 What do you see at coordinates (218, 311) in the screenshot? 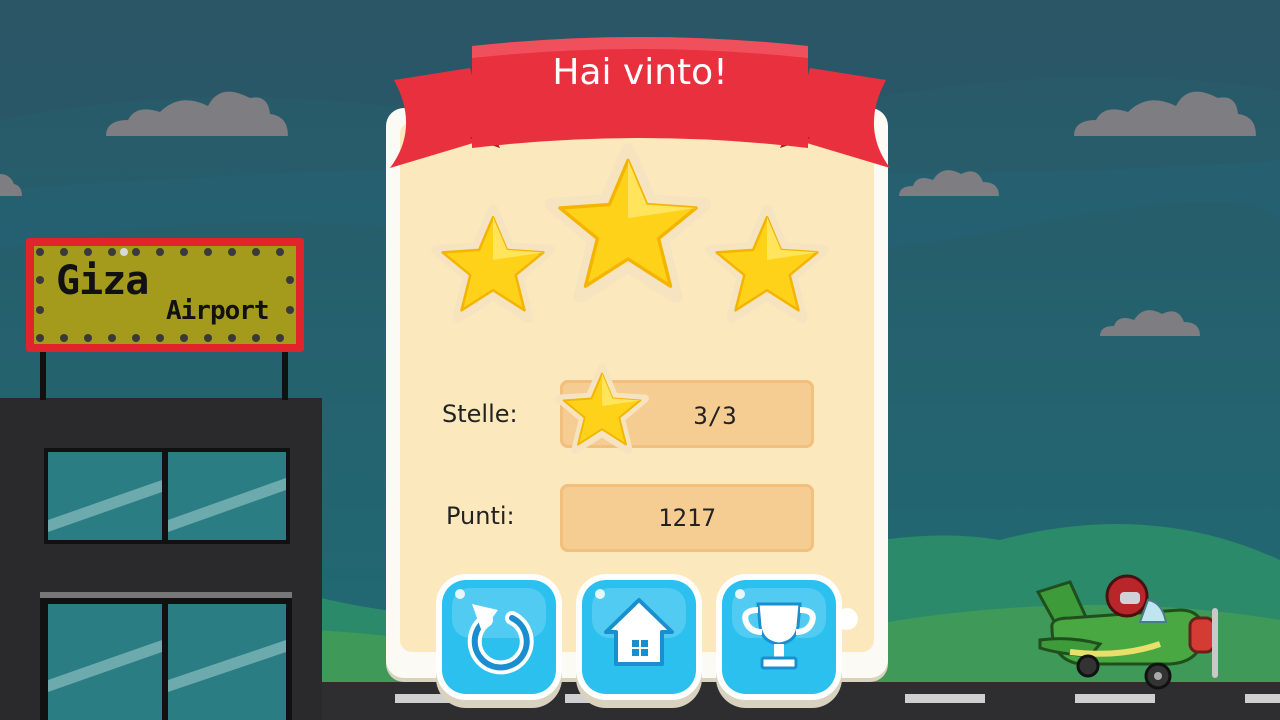
I see `sign-line-2: Airport` at bounding box center [218, 311].